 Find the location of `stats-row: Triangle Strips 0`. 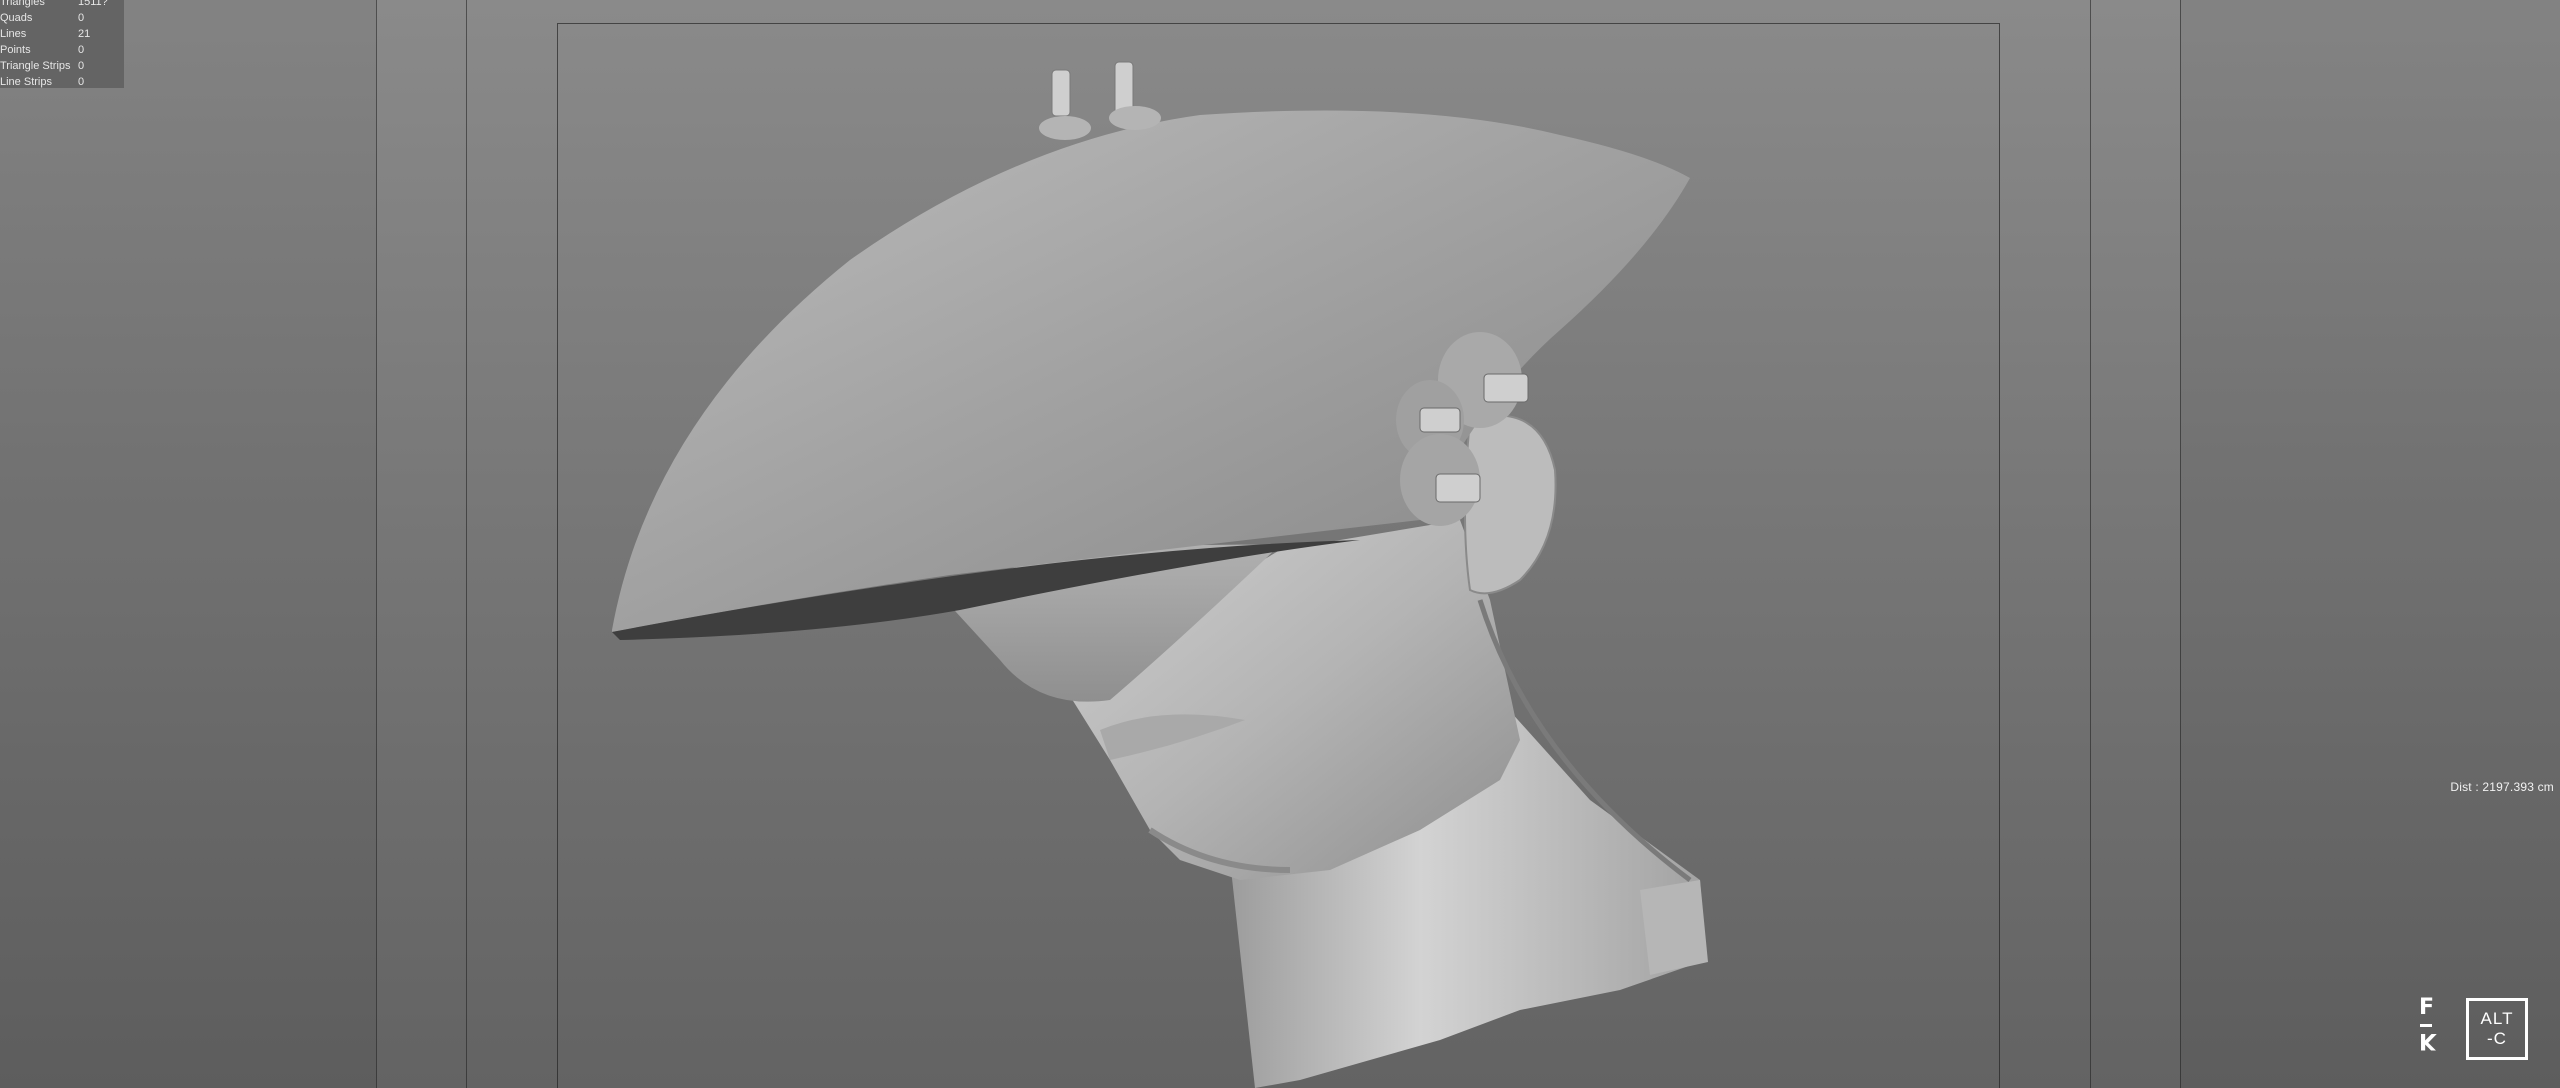

stats-row: Triangle Strips 0 is located at coordinates (42, 66).